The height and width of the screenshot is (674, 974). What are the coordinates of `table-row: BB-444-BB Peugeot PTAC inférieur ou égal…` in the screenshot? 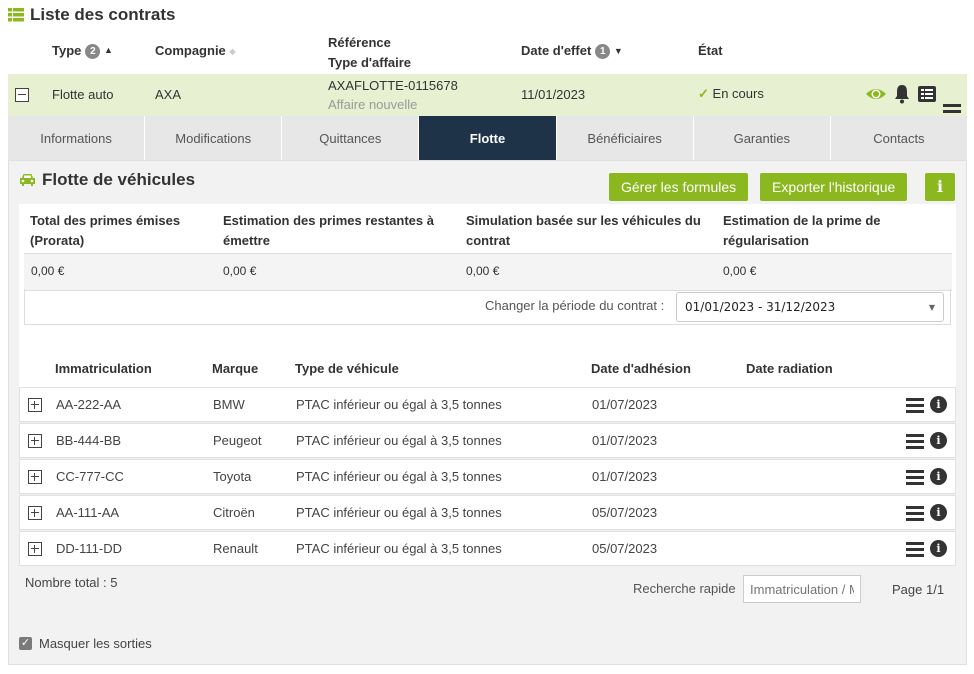 It's located at (487, 440).